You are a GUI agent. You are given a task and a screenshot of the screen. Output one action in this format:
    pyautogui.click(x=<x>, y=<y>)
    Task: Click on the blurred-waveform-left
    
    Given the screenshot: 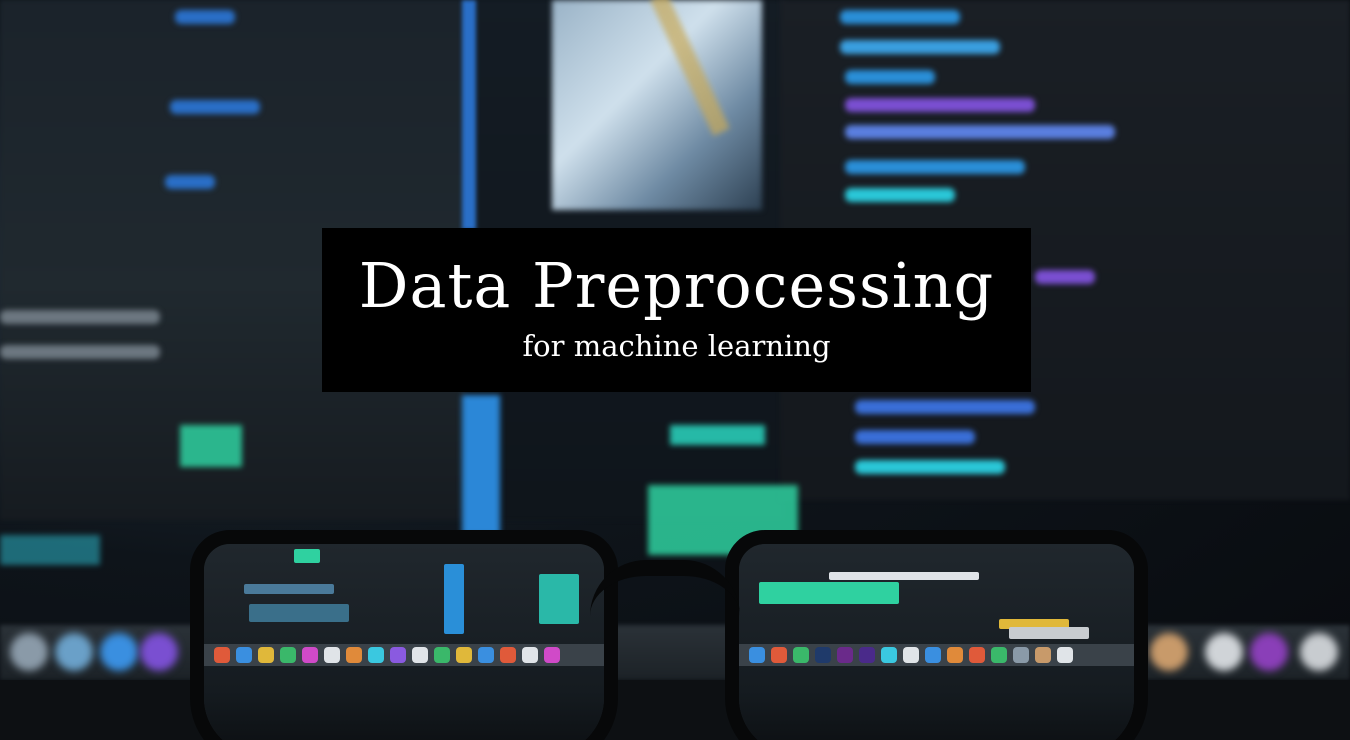 What is the action you would take?
    pyautogui.click(x=50, y=550)
    